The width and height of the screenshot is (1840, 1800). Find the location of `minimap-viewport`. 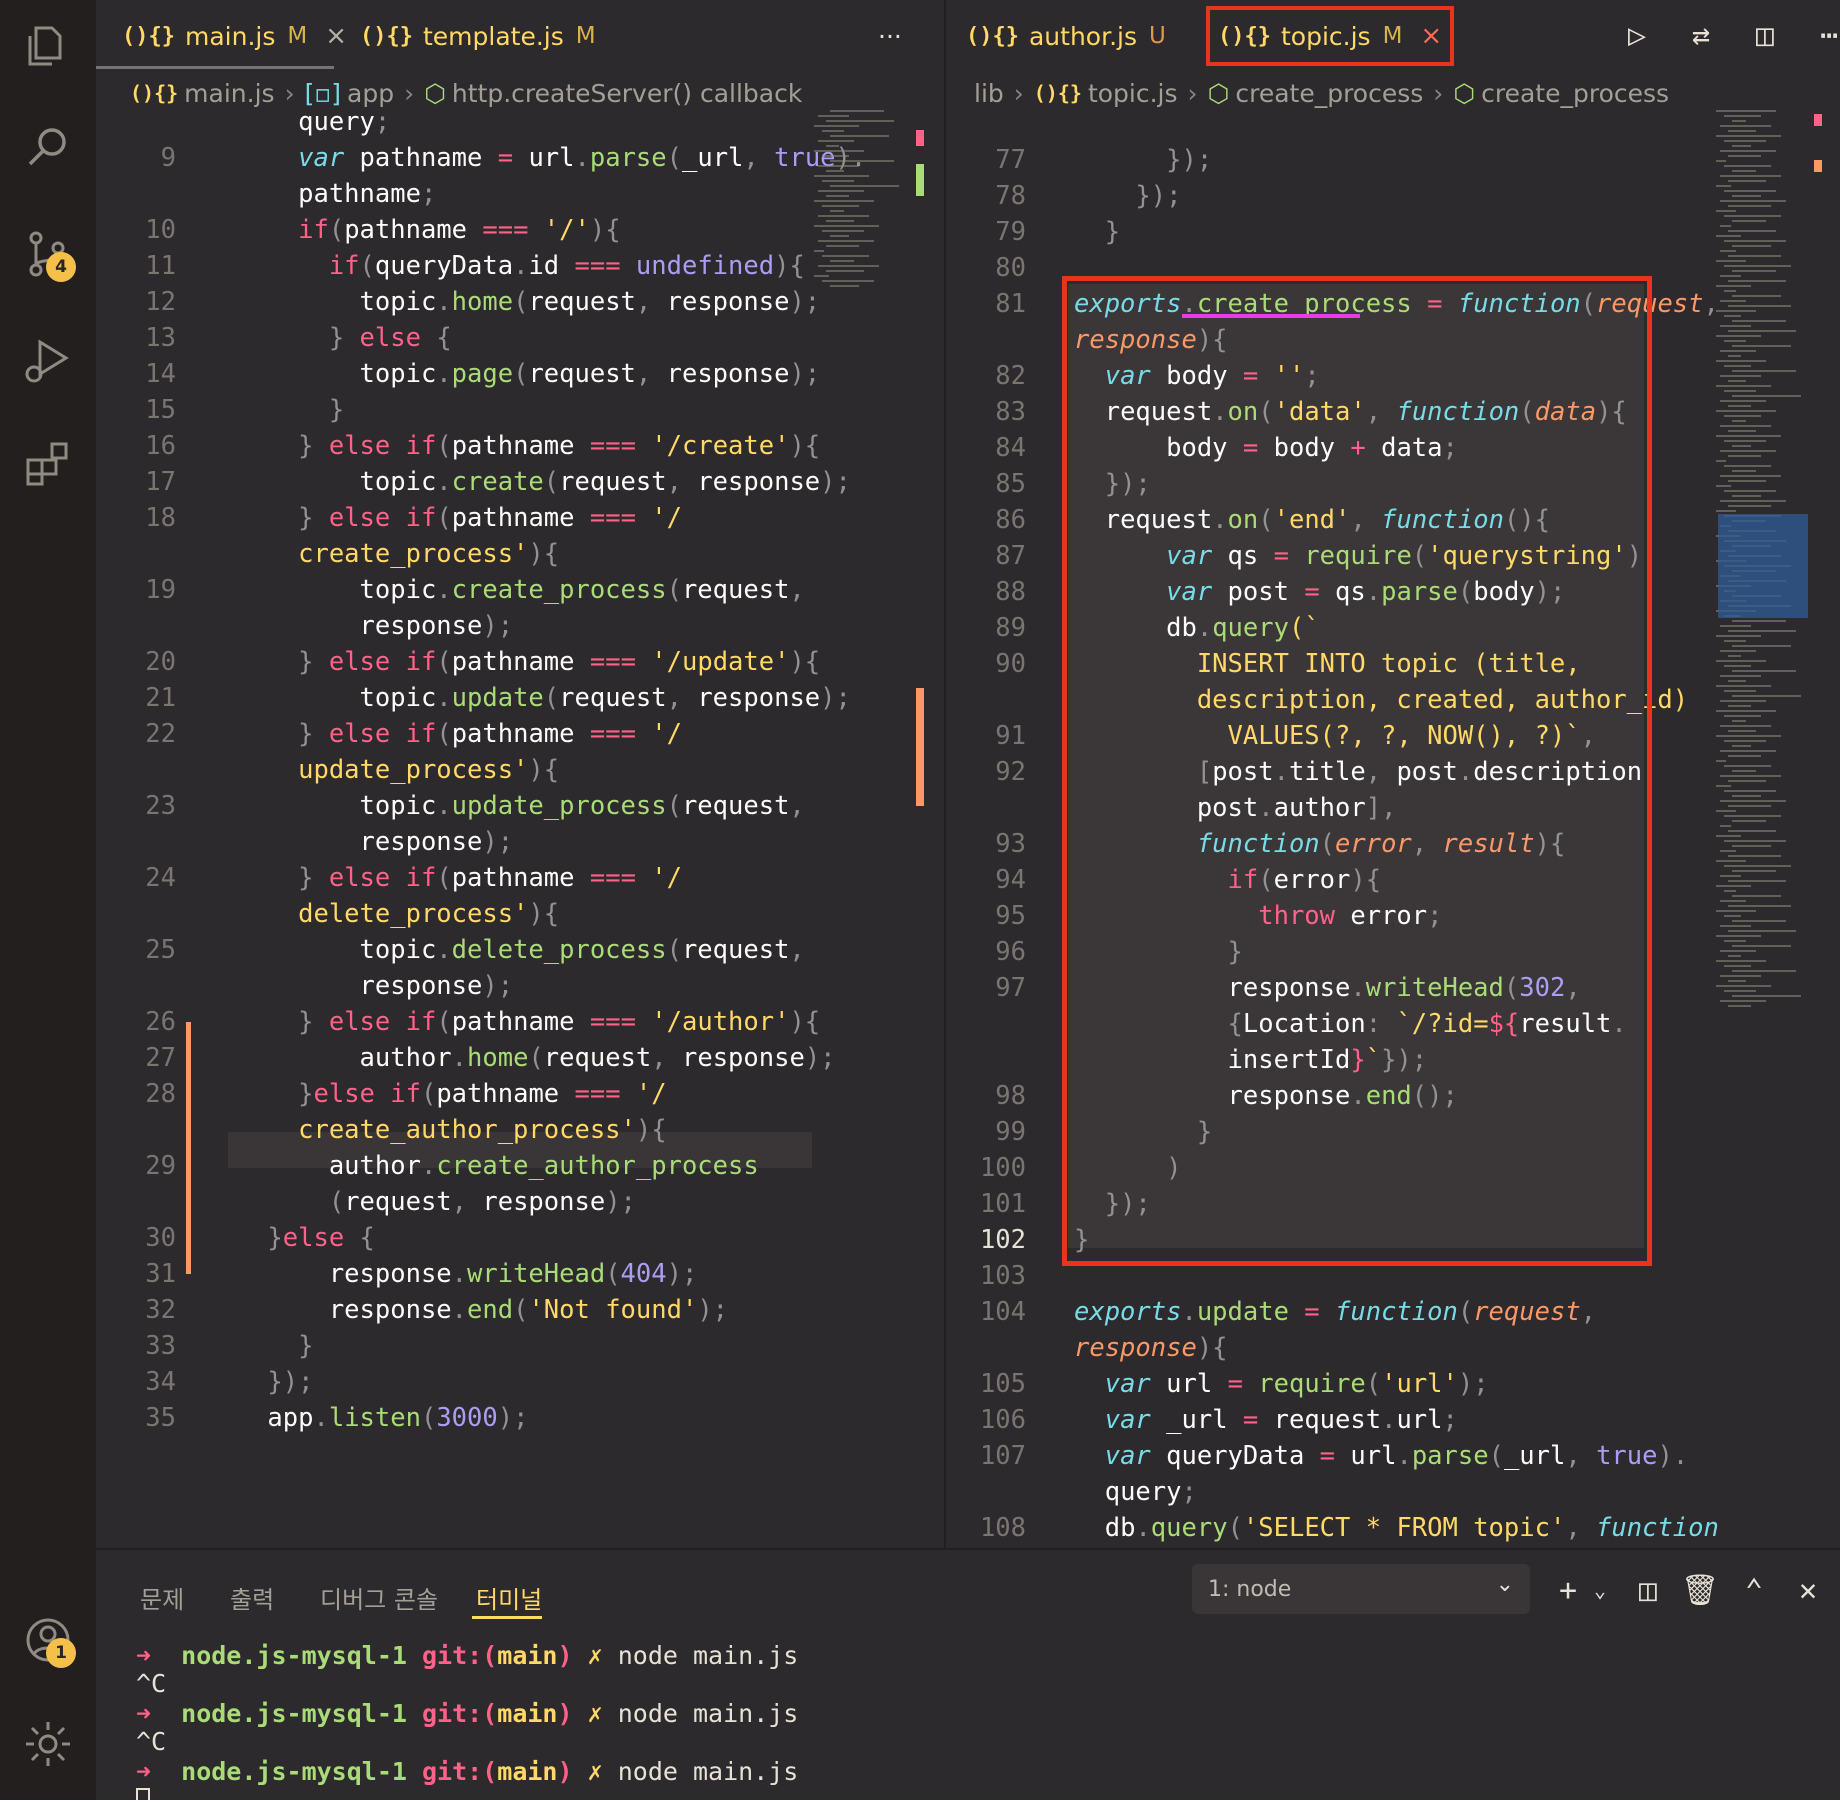

minimap-viewport is located at coordinates (1763, 566).